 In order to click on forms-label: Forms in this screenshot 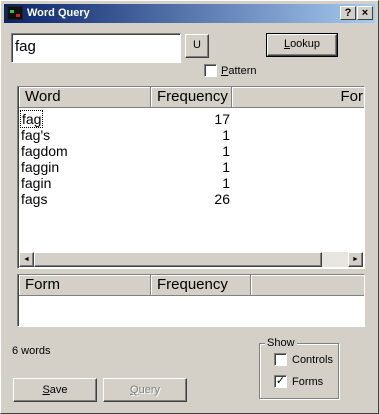, I will do `click(308, 382)`.